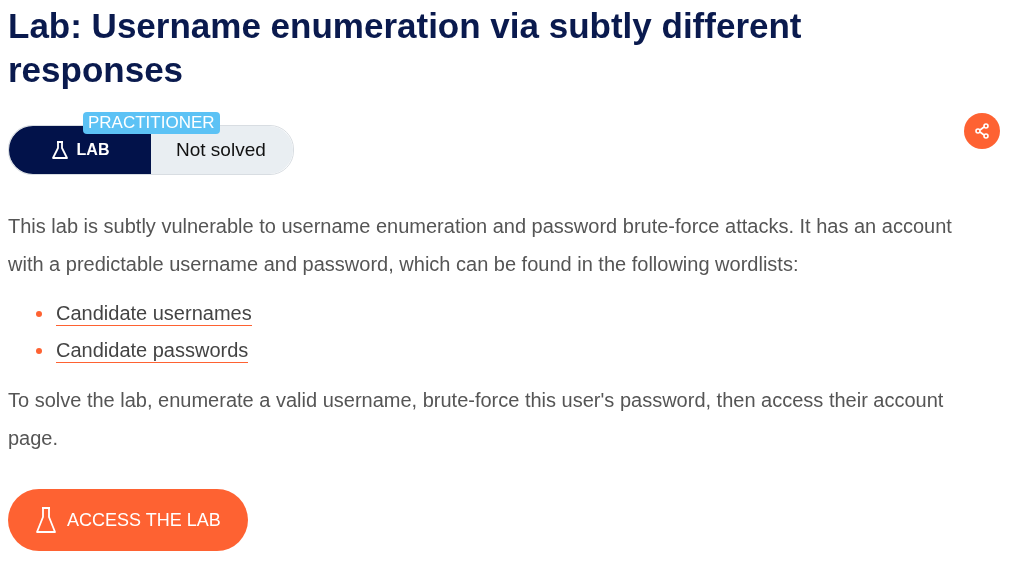  I want to click on intro-paragraph: This lab is subtly vulnerable to username enumeration and password brute-force attacks. It has an account with a predictable username and password, which can be found in the following wordlists:, so click(480, 245).